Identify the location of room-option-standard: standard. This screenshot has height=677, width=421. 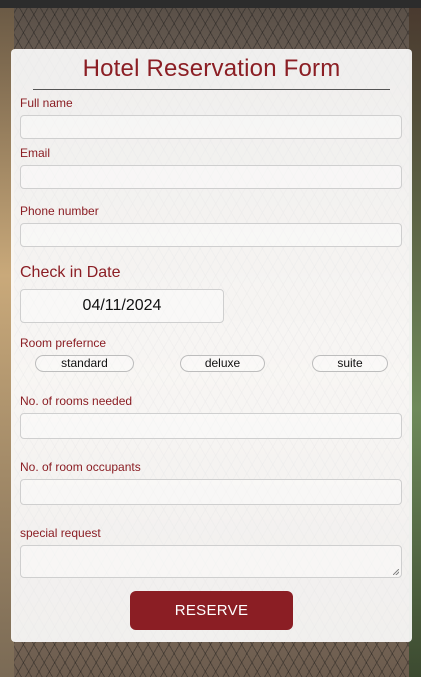
(84, 363).